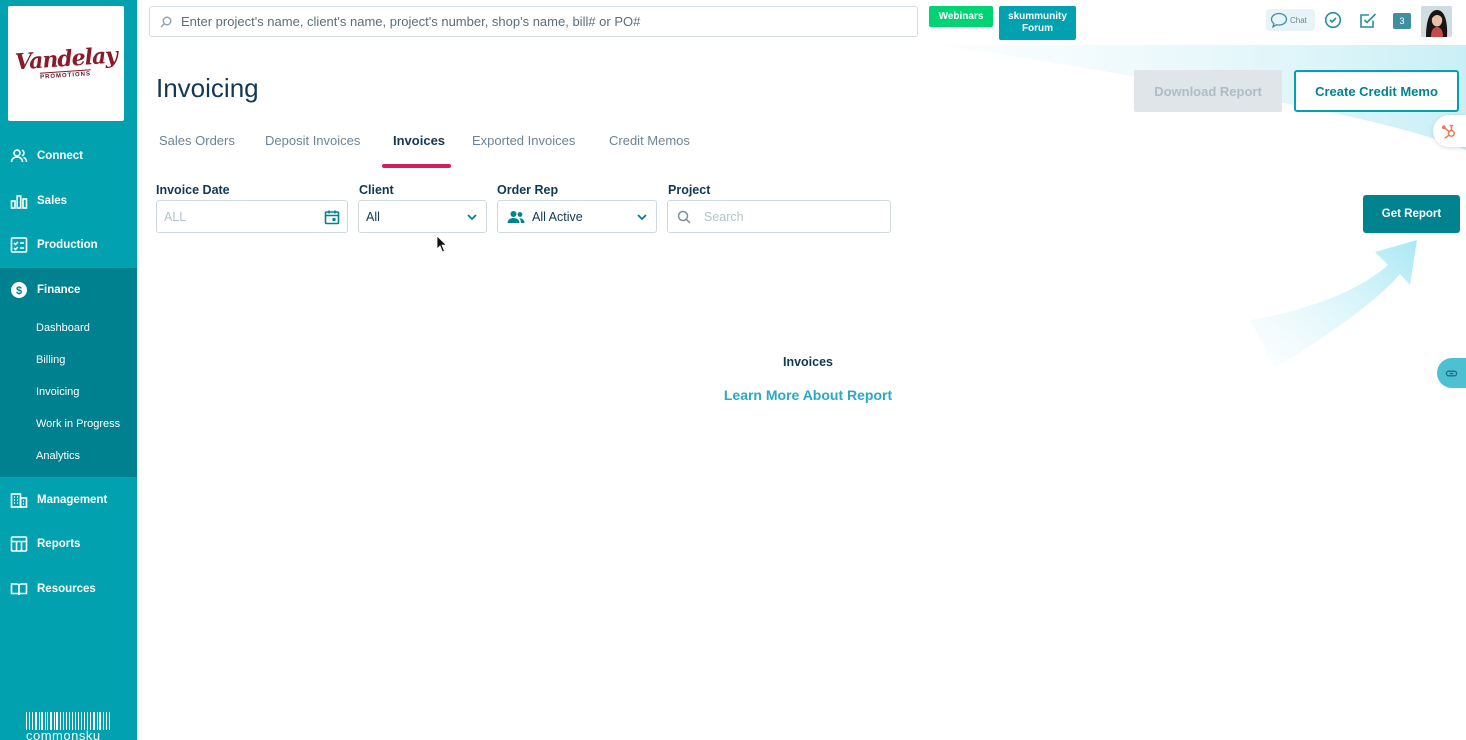 Image resolution: width=1466 pixels, height=740 pixels. I want to click on client-label: Client, so click(376, 190).